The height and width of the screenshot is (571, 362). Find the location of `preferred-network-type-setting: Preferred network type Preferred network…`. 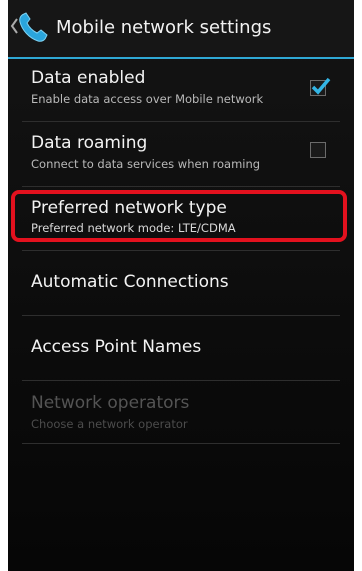

preferred-network-type-setting: Preferred network type Preferred network… is located at coordinates (181, 218).